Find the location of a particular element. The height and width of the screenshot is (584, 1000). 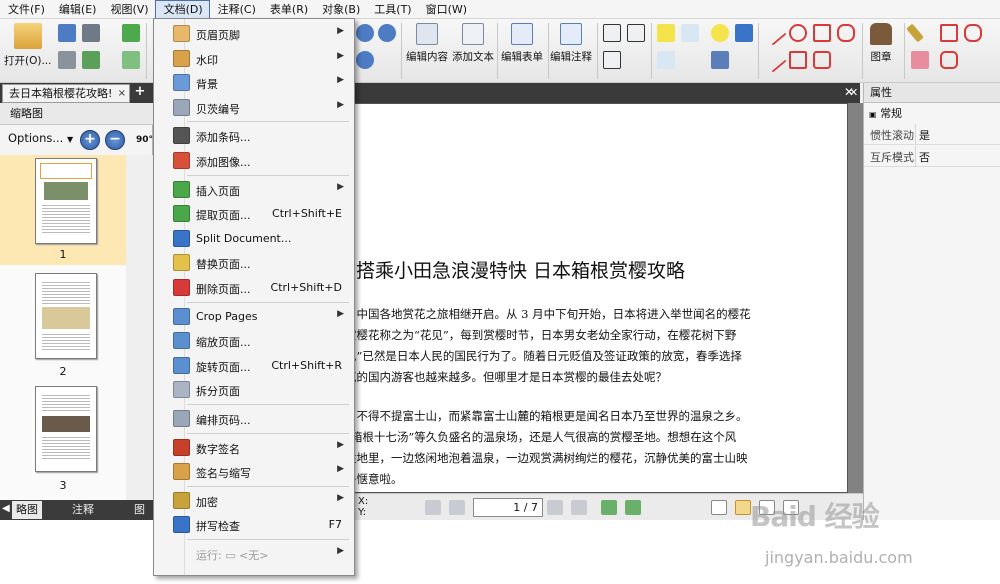

arrow-icon is located at coordinates (774, 60).